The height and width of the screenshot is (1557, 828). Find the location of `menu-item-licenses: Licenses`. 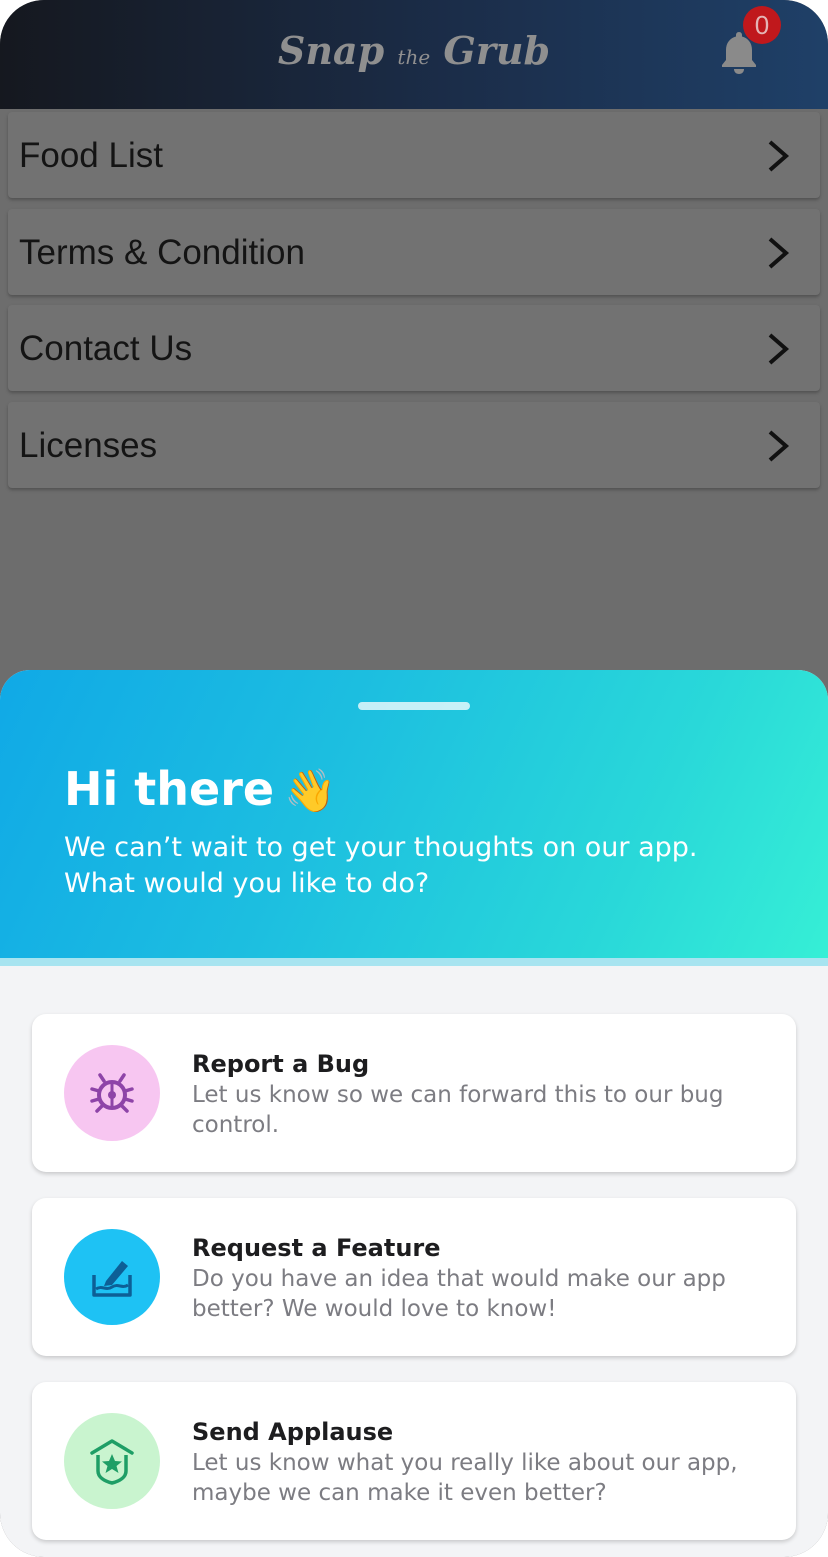

menu-item-licenses: Licenses is located at coordinates (414, 445).